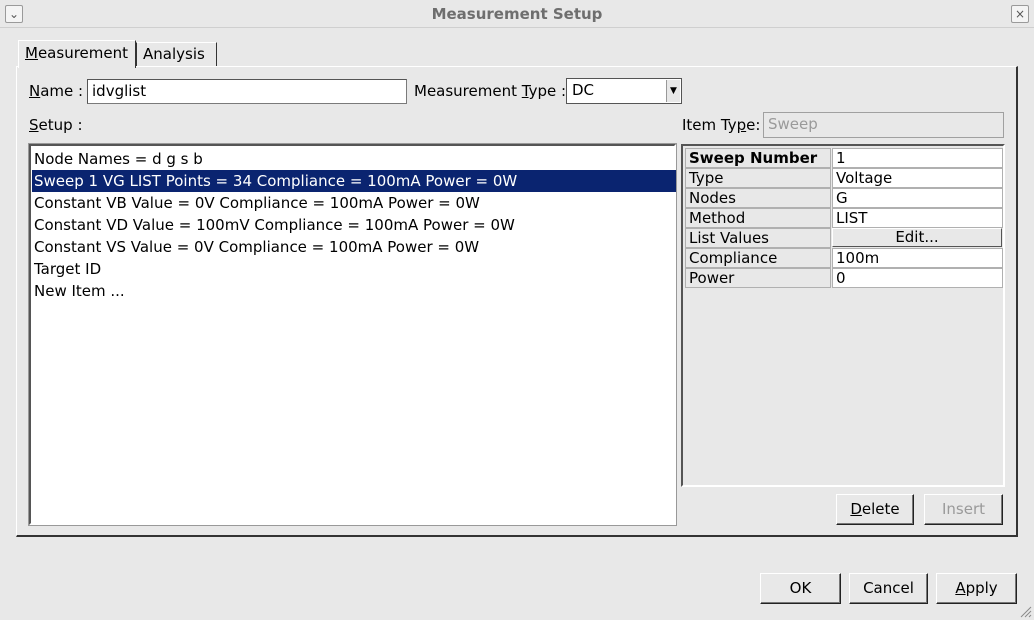 The width and height of the screenshot is (1034, 620). Describe the element at coordinates (56, 125) in the screenshot. I see `setup-label: Setup :` at that location.